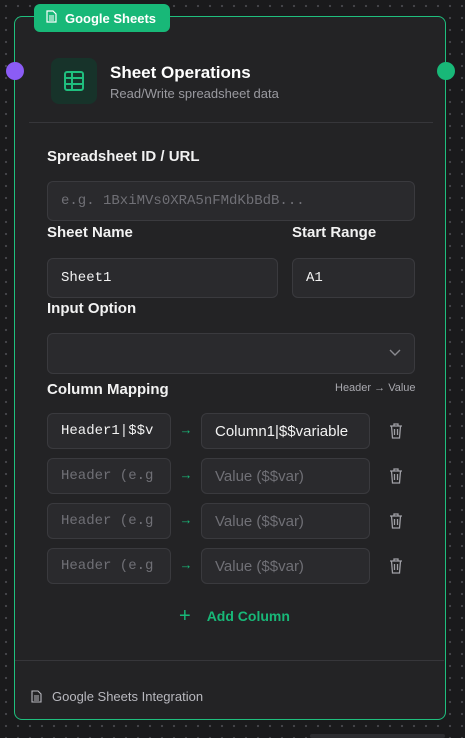  I want to click on input-option-label: Input Option, so click(92, 308).